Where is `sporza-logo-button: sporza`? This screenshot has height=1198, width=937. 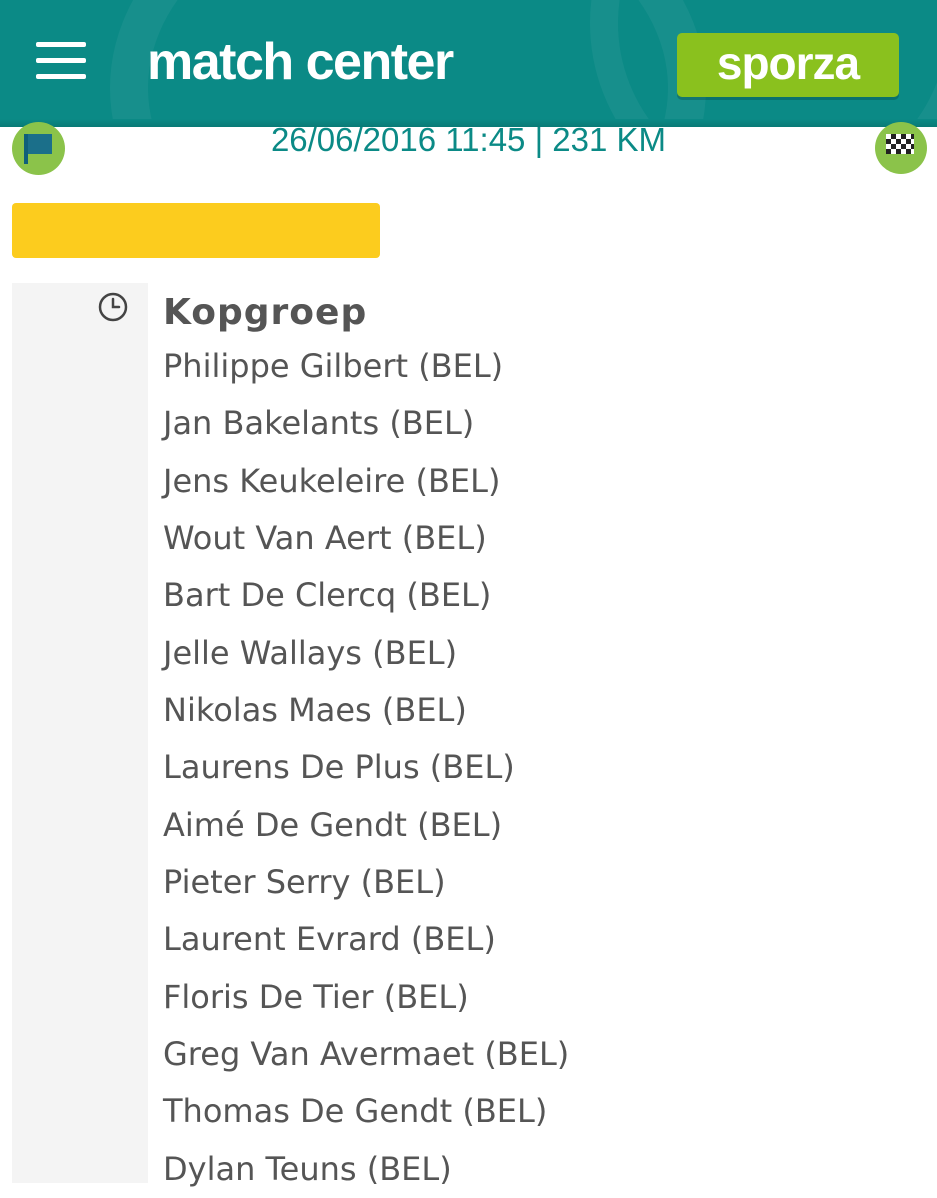 sporza-logo-button: sporza is located at coordinates (788, 65).